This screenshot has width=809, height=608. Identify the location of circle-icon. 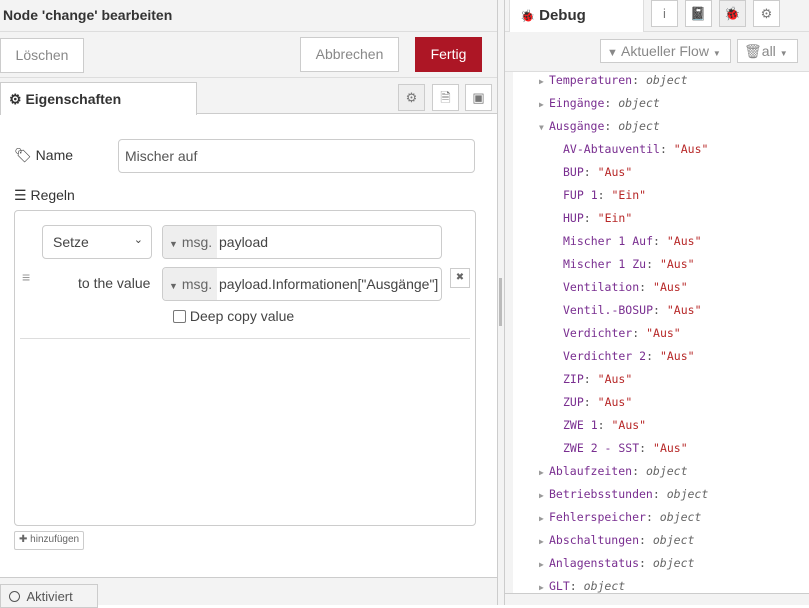
(14, 596).